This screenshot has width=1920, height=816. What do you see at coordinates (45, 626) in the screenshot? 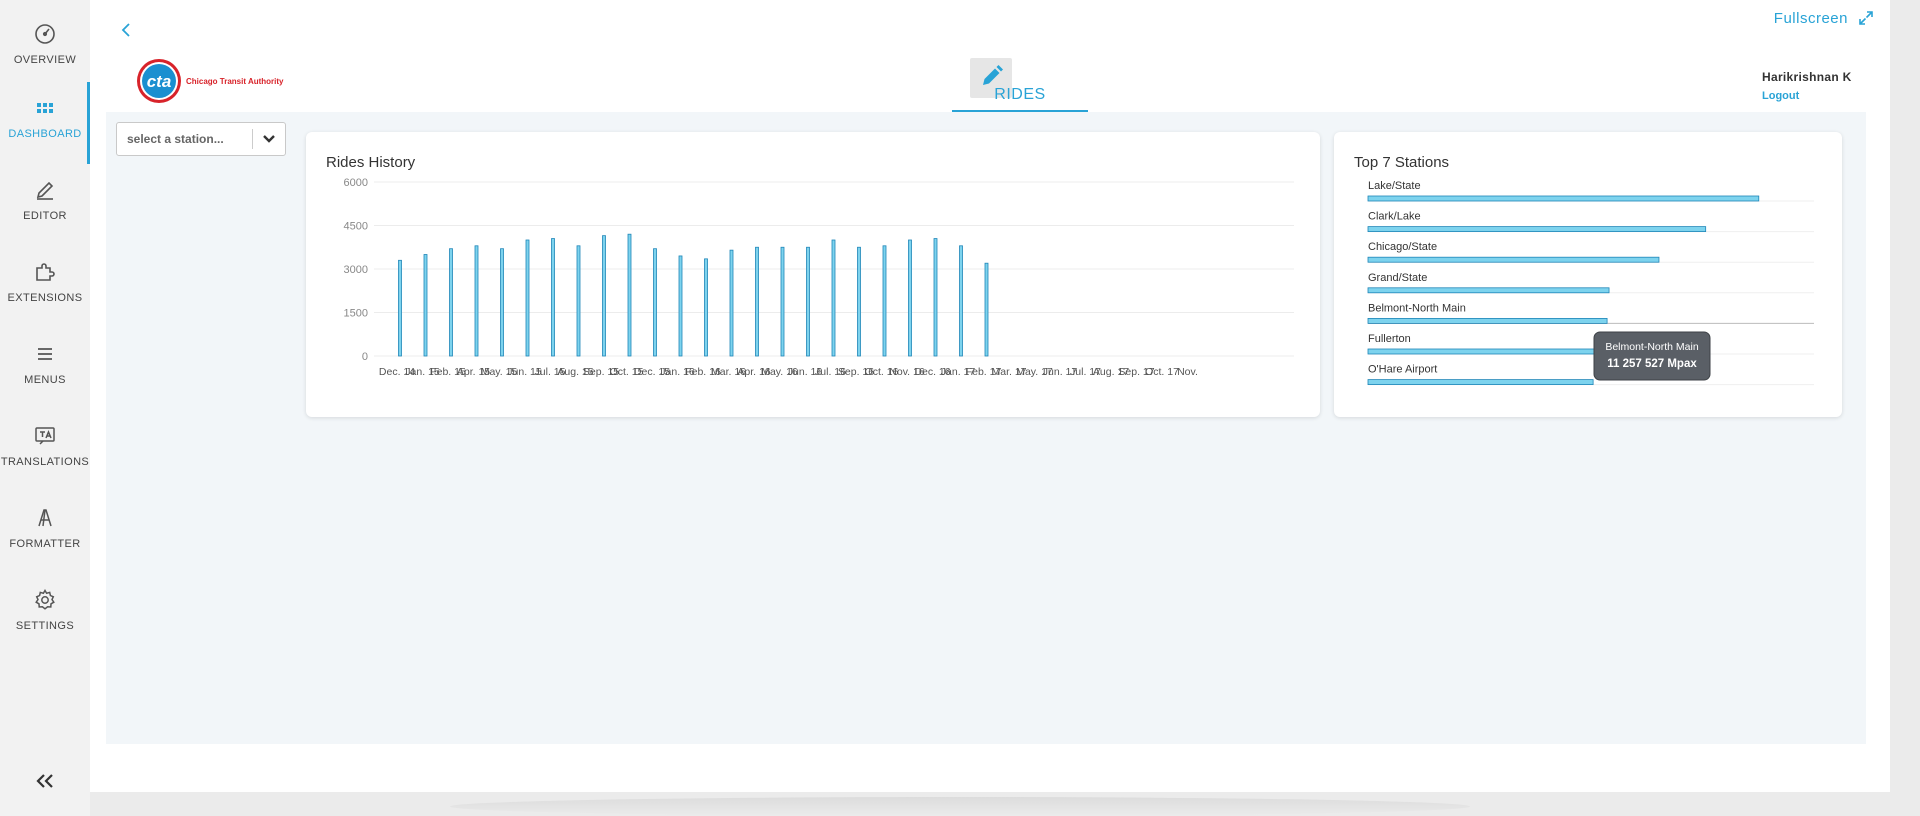
I see `nav-label: SETTINGS` at bounding box center [45, 626].